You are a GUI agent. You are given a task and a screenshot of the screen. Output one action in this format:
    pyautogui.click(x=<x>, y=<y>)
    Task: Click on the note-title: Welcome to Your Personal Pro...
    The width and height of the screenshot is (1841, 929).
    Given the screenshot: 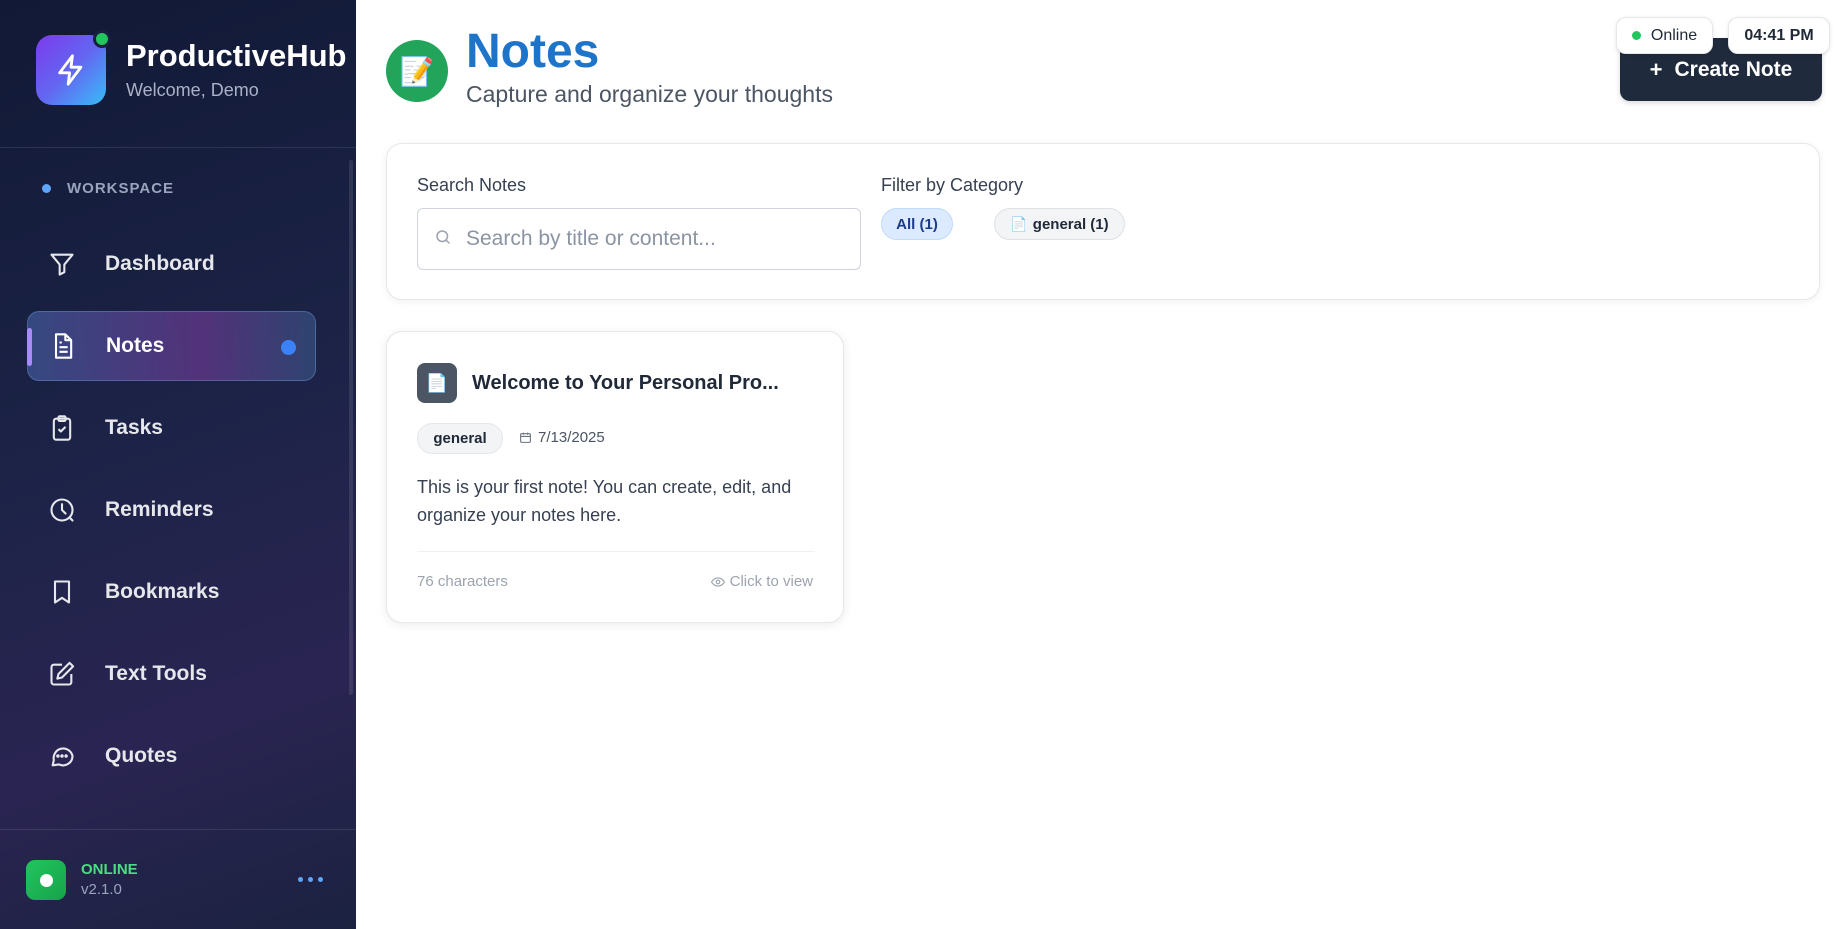 What is the action you would take?
    pyautogui.click(x=625, y=383)
    